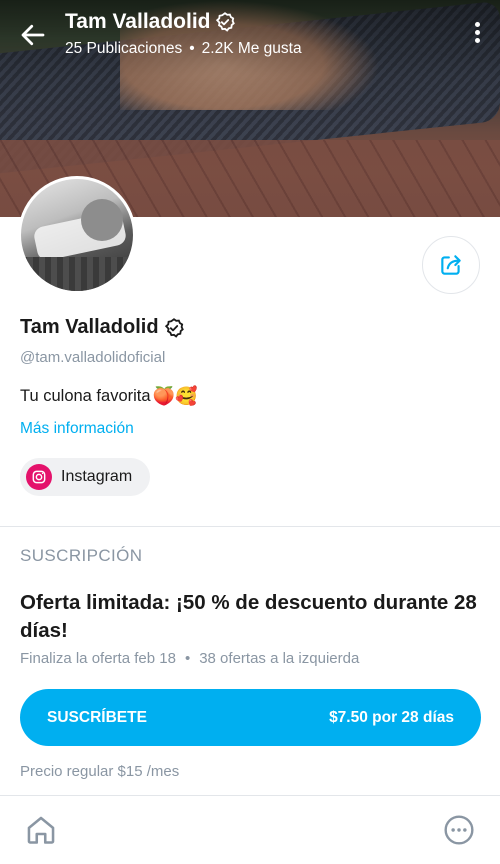 Image resolution: width=500 pixels, height=864 pixels. I want to click on likes-count: 2.2K Me gusta, so click(251, 48).